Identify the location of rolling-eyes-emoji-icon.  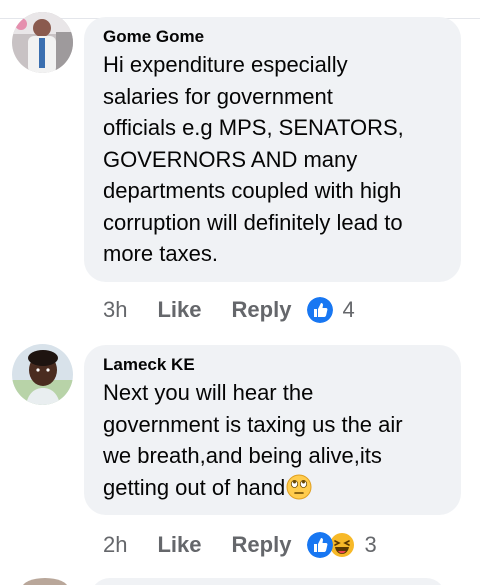
(299, 486).